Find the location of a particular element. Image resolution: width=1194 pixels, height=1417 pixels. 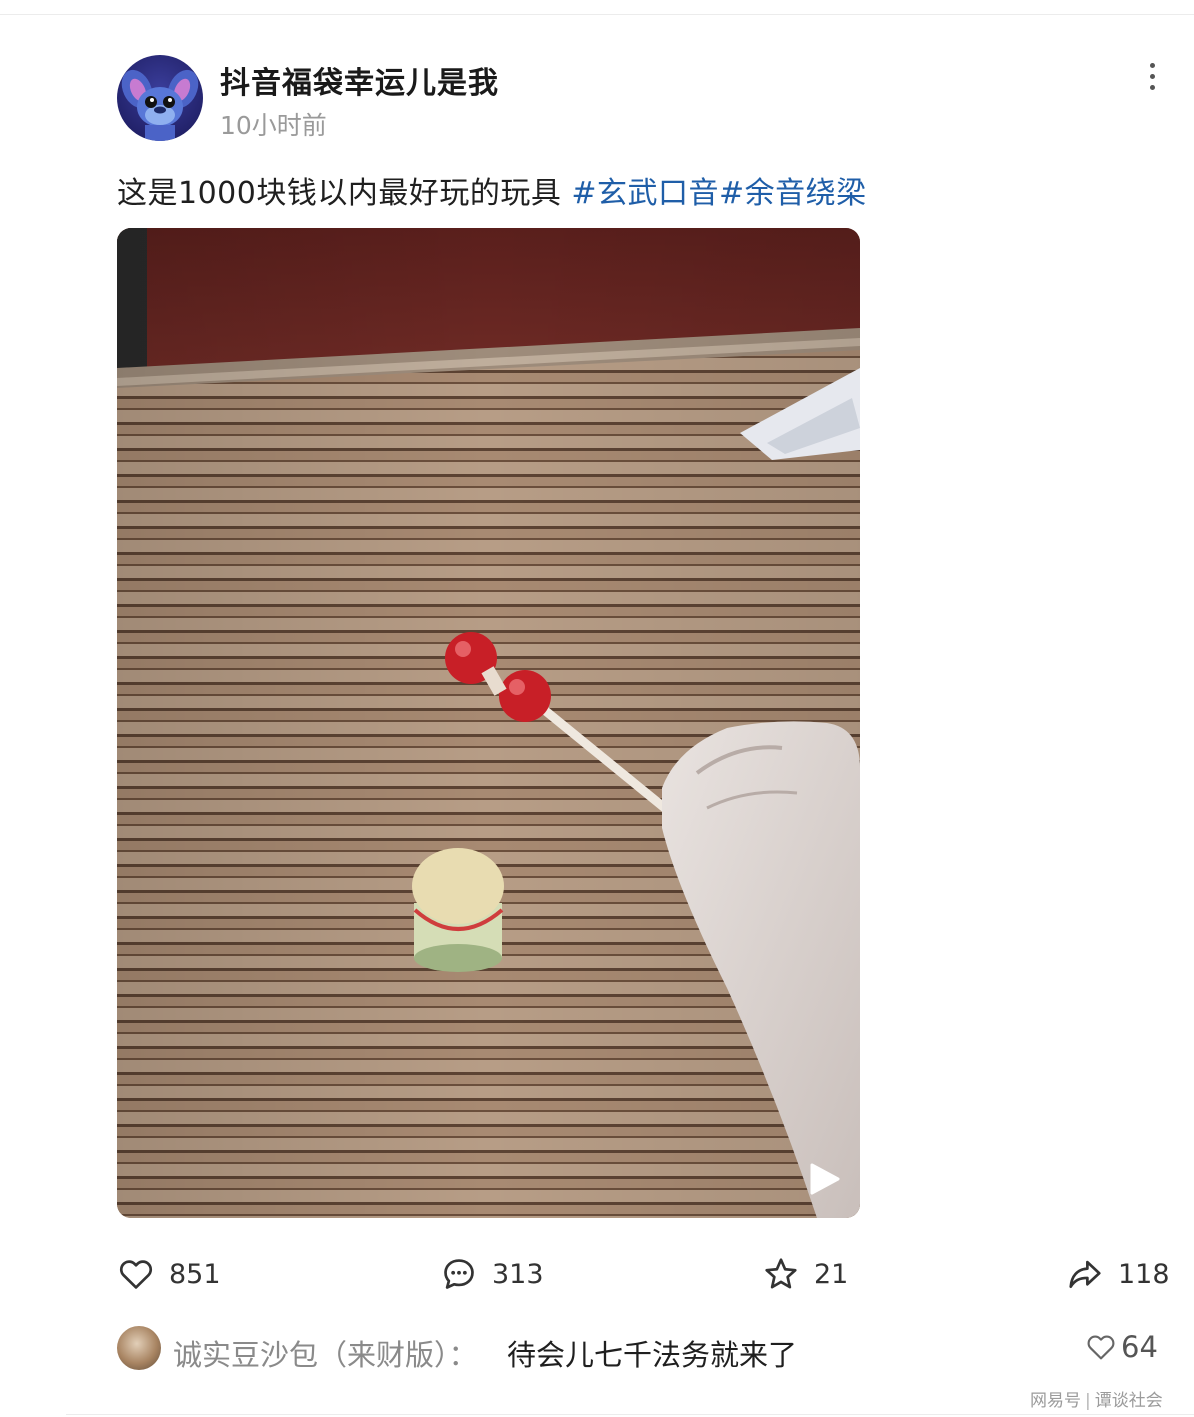

comment-bubble-icon is located at coordinates (459, 1274).